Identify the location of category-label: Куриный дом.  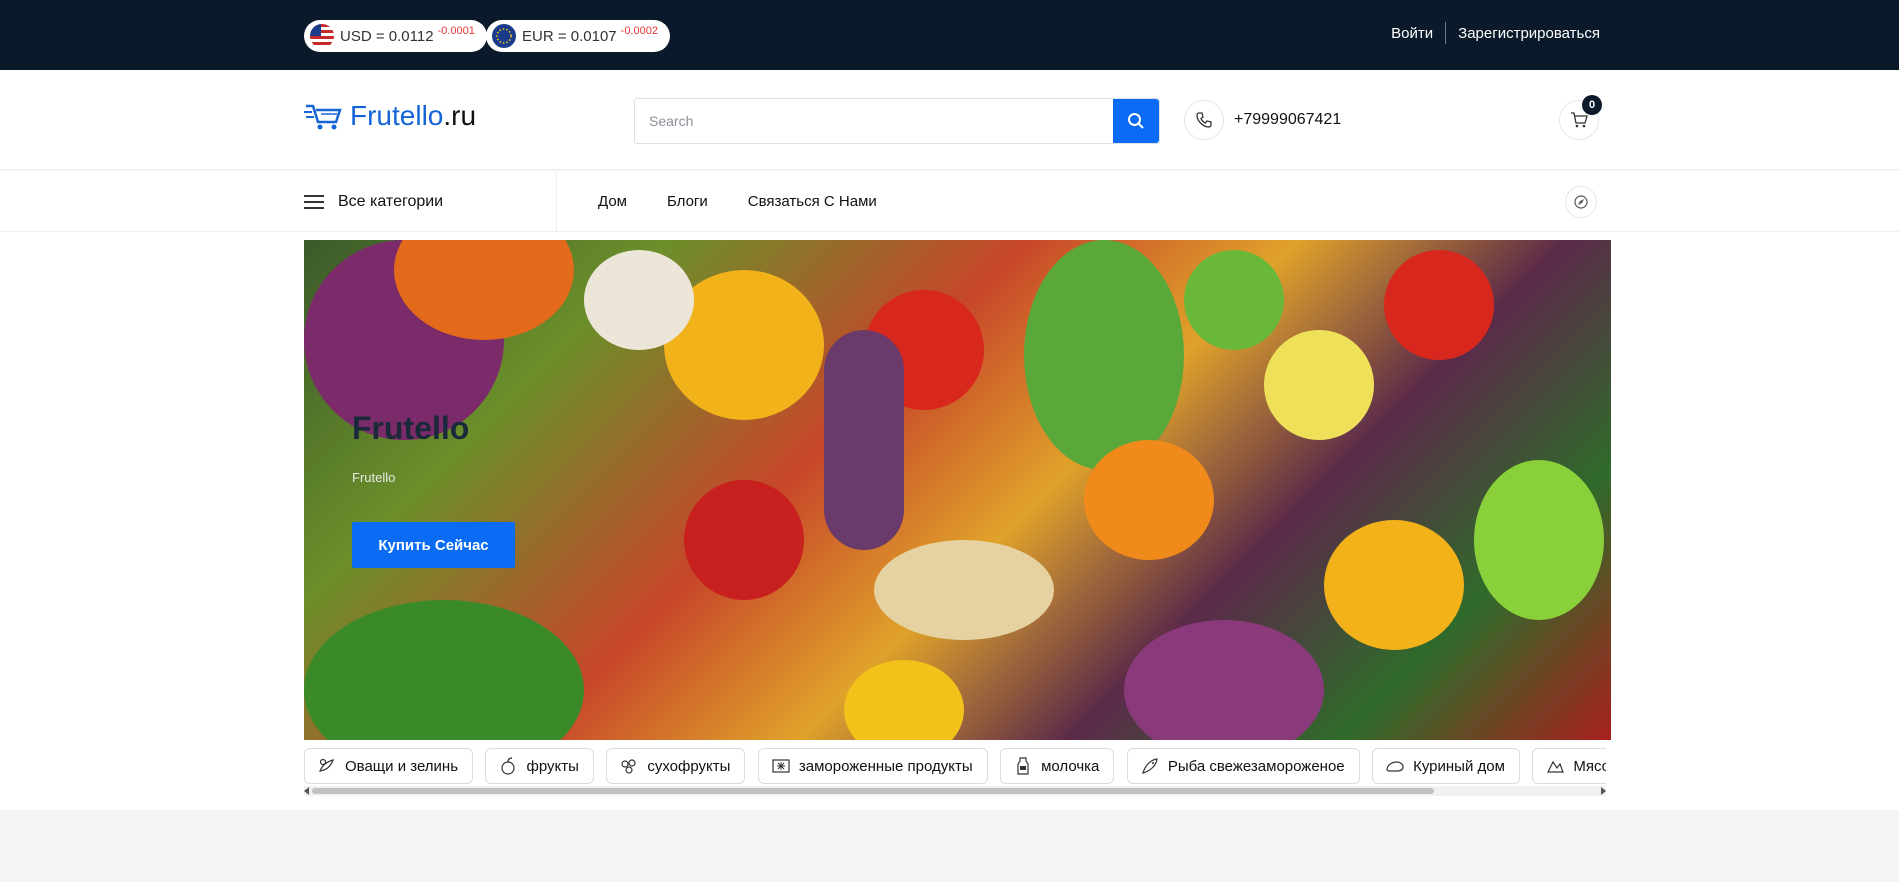
(1459, 766).